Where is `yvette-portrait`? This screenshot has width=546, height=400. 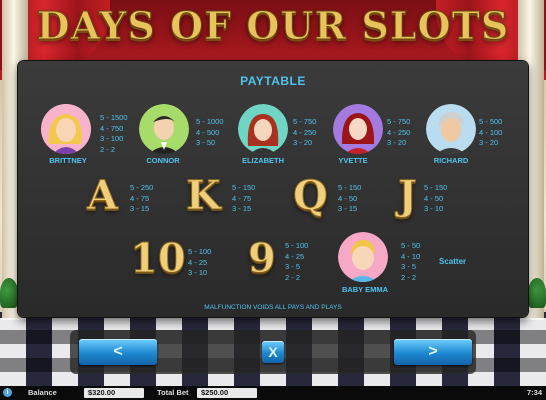
yvette-portrait is located at coordinates (358, 129).